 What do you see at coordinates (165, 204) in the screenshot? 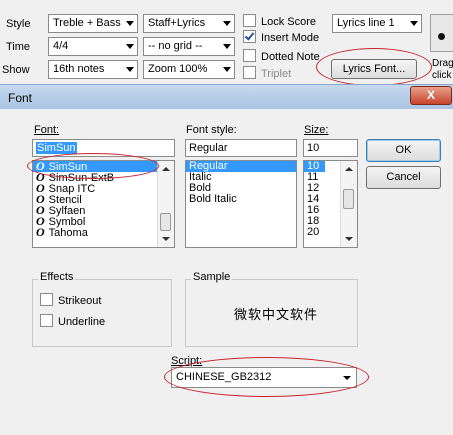
I see `font-list-scrollbar` at bounding box center [165, 204].